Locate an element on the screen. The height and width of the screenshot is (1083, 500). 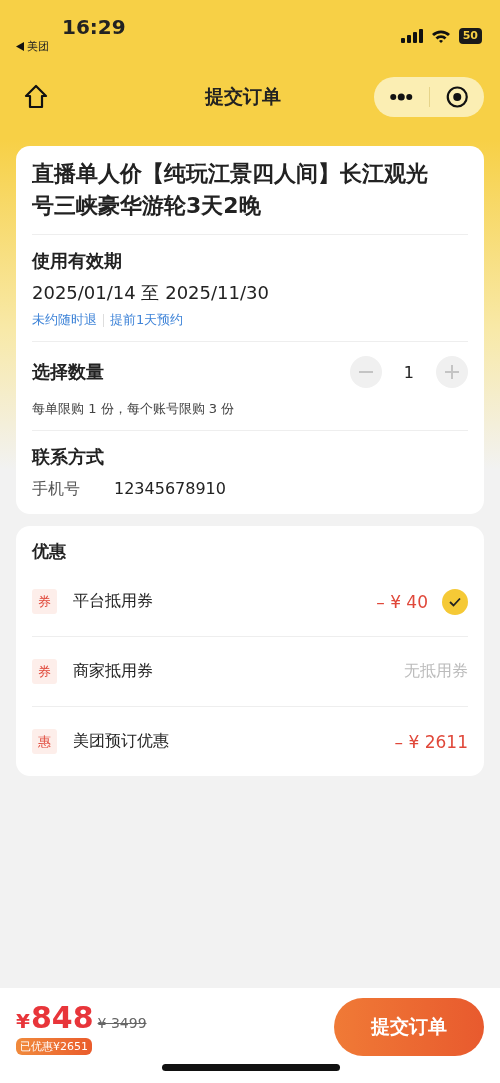
signal-icon is located at coordinates (411, 36).